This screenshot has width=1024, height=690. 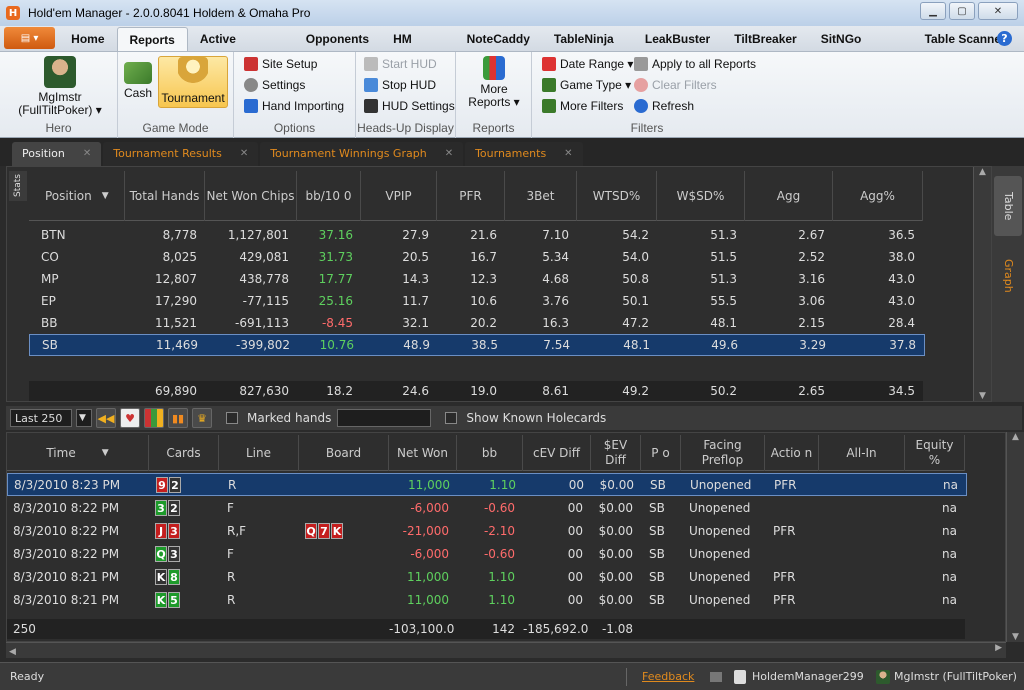 What do you see at coordinates (259, 453) in the screenshot?
I see `hands-col-header: Line` at bounding box center [259, 453].